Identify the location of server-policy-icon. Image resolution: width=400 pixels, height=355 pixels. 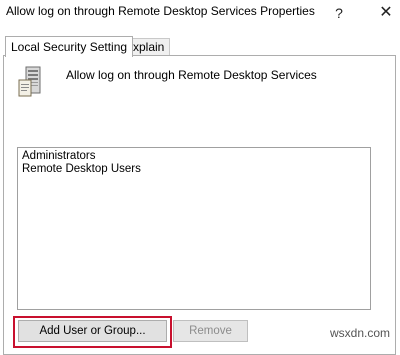
(32, 83).